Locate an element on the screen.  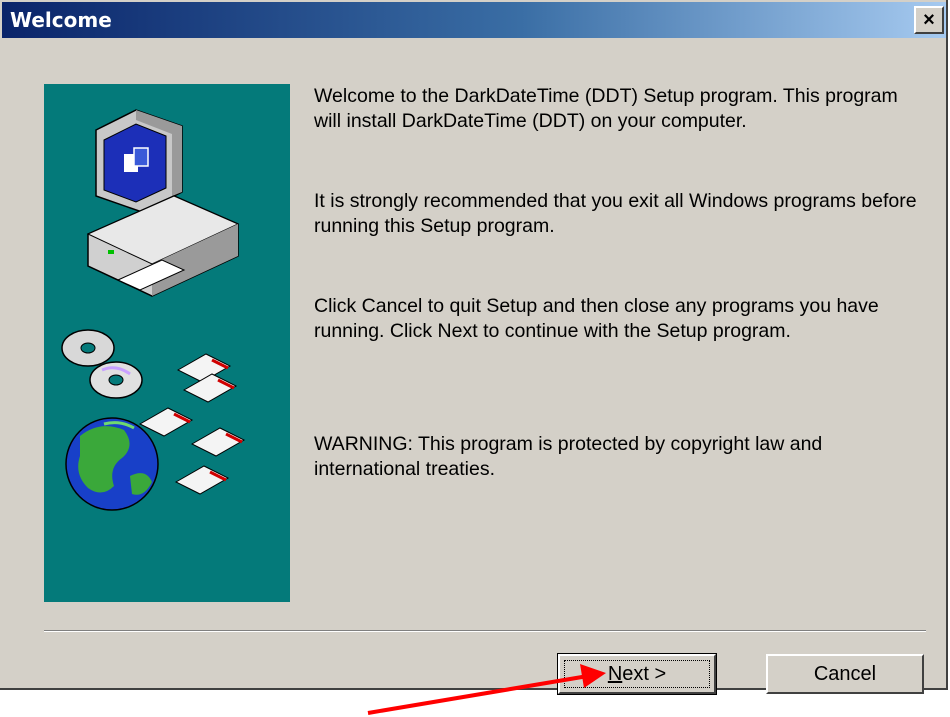
next-button: Next > is located at coordinates (637, 674).